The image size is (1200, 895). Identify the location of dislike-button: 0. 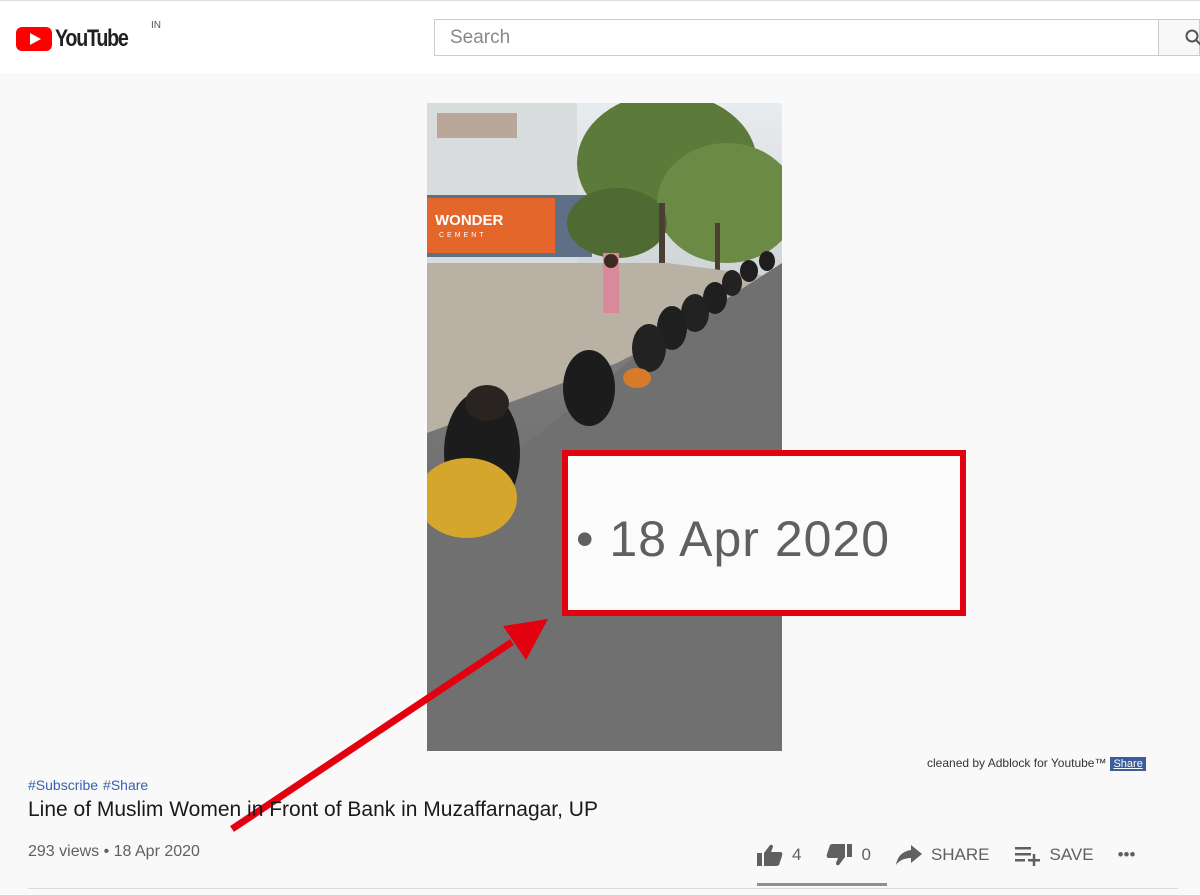
(848, 855).